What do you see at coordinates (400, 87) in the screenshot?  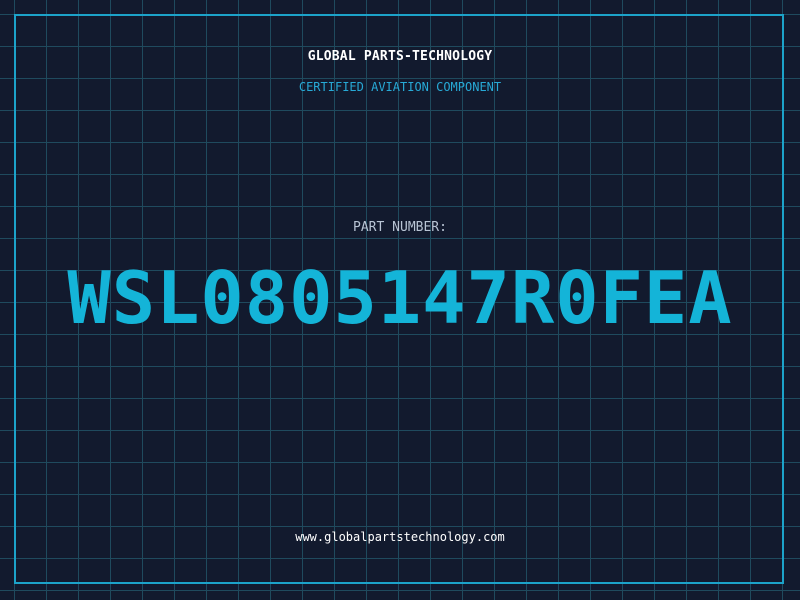 I see `certification-subtitle: CERTIFIED AVIATION COMPONENT` at bounding box center [400, 87].